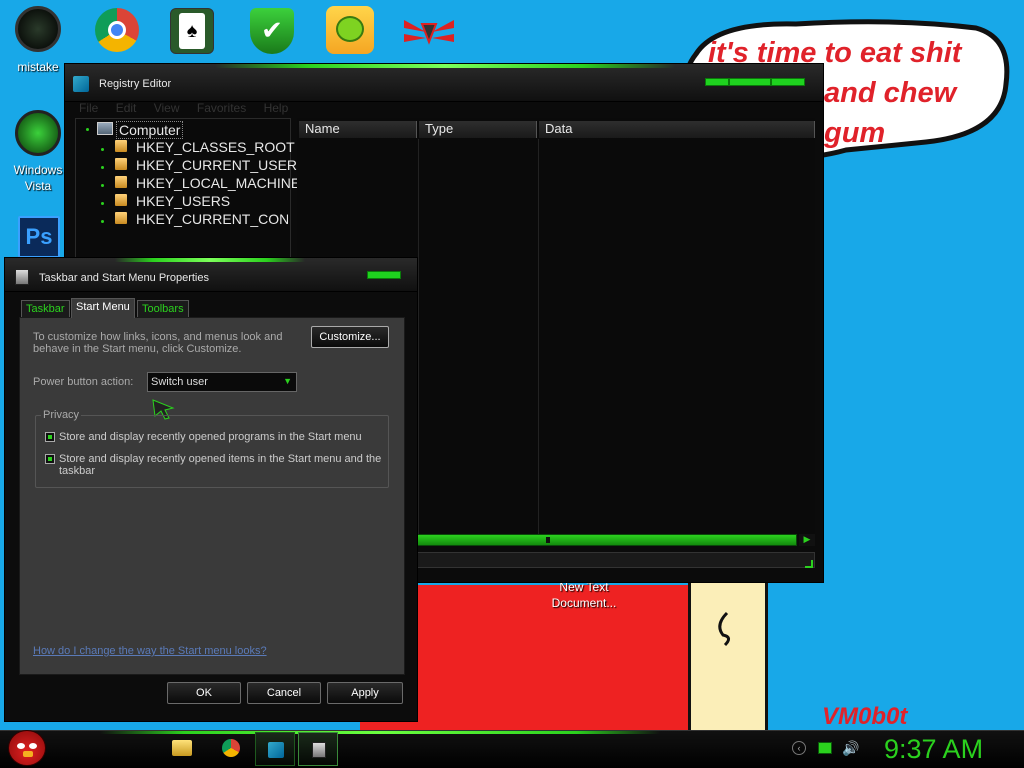  What do you see at coordinates (183, 201) in the screenshot?
I see `tree-item-hkey-users: HKEY_USERS` at bounding box center [183, 201].